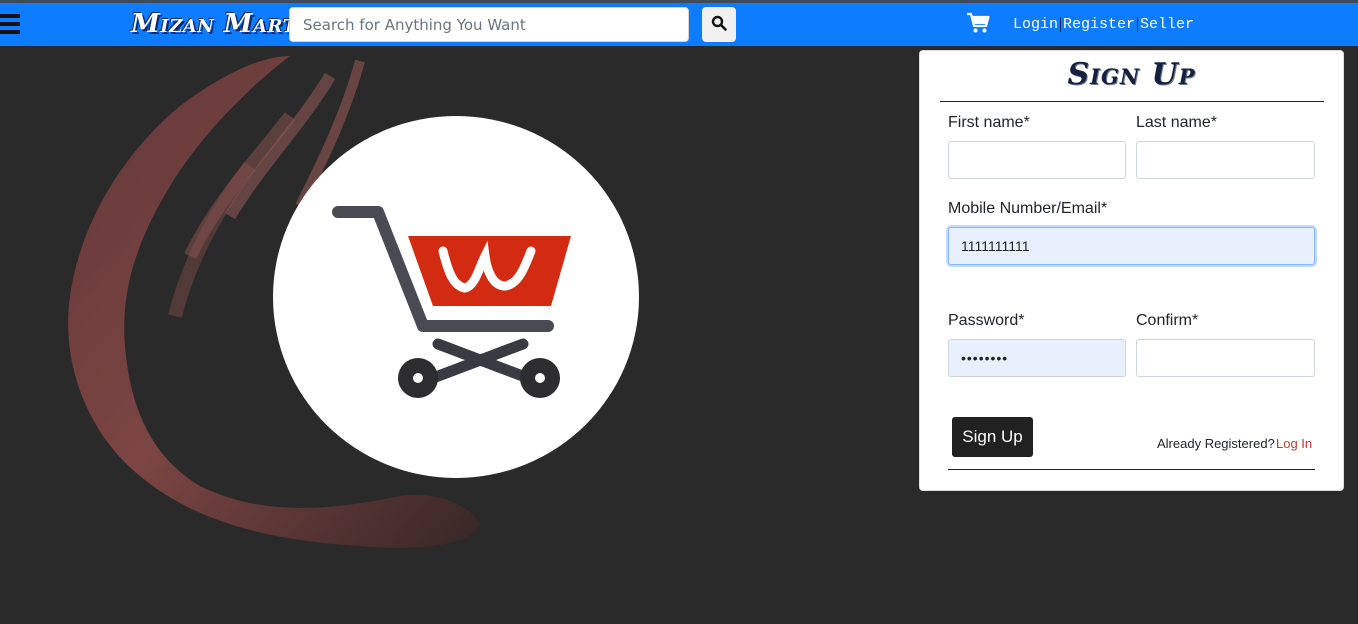  I want to click on login-link: Login, so click(1035, 24).